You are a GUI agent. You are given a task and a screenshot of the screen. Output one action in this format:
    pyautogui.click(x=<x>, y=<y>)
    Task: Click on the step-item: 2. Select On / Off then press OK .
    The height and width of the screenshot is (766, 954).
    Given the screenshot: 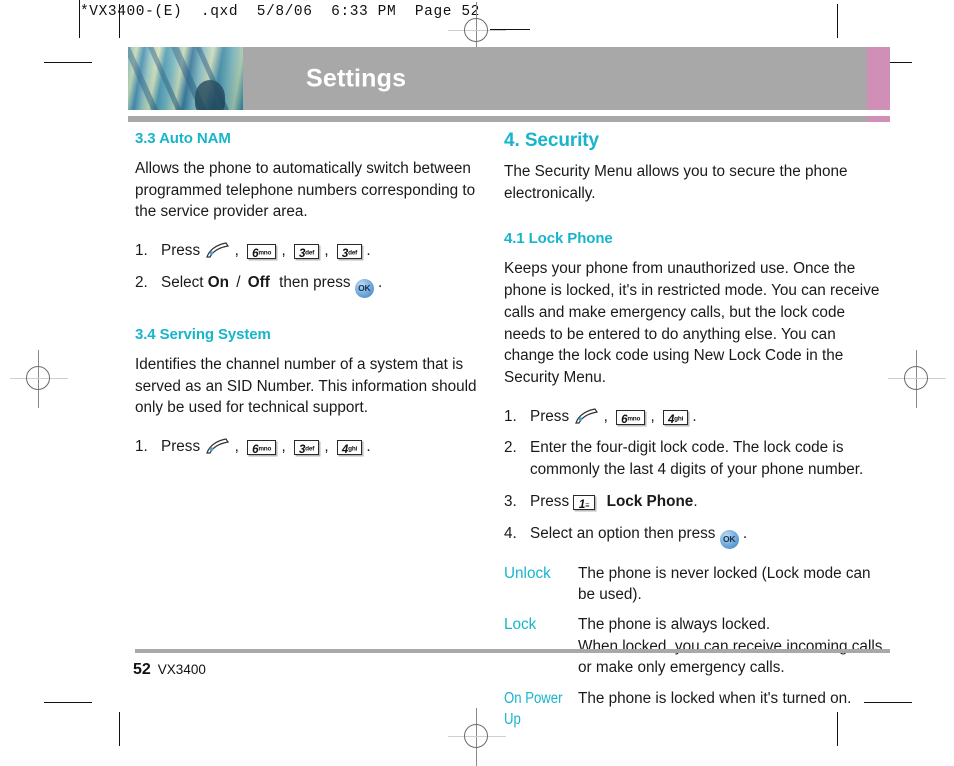 What is the action you would take?
    pyautogui.click(x=315, y=285)
    